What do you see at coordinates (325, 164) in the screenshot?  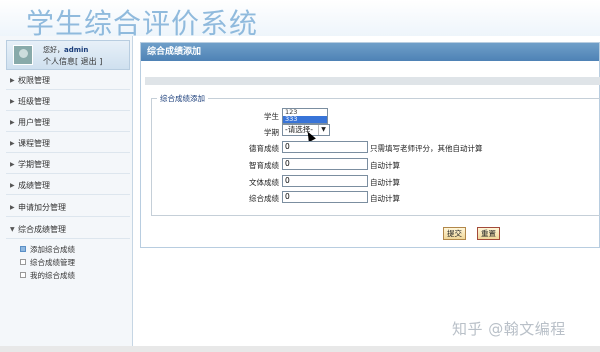 I see `intellect-score-input: 0` at bounding box center [325, 164].